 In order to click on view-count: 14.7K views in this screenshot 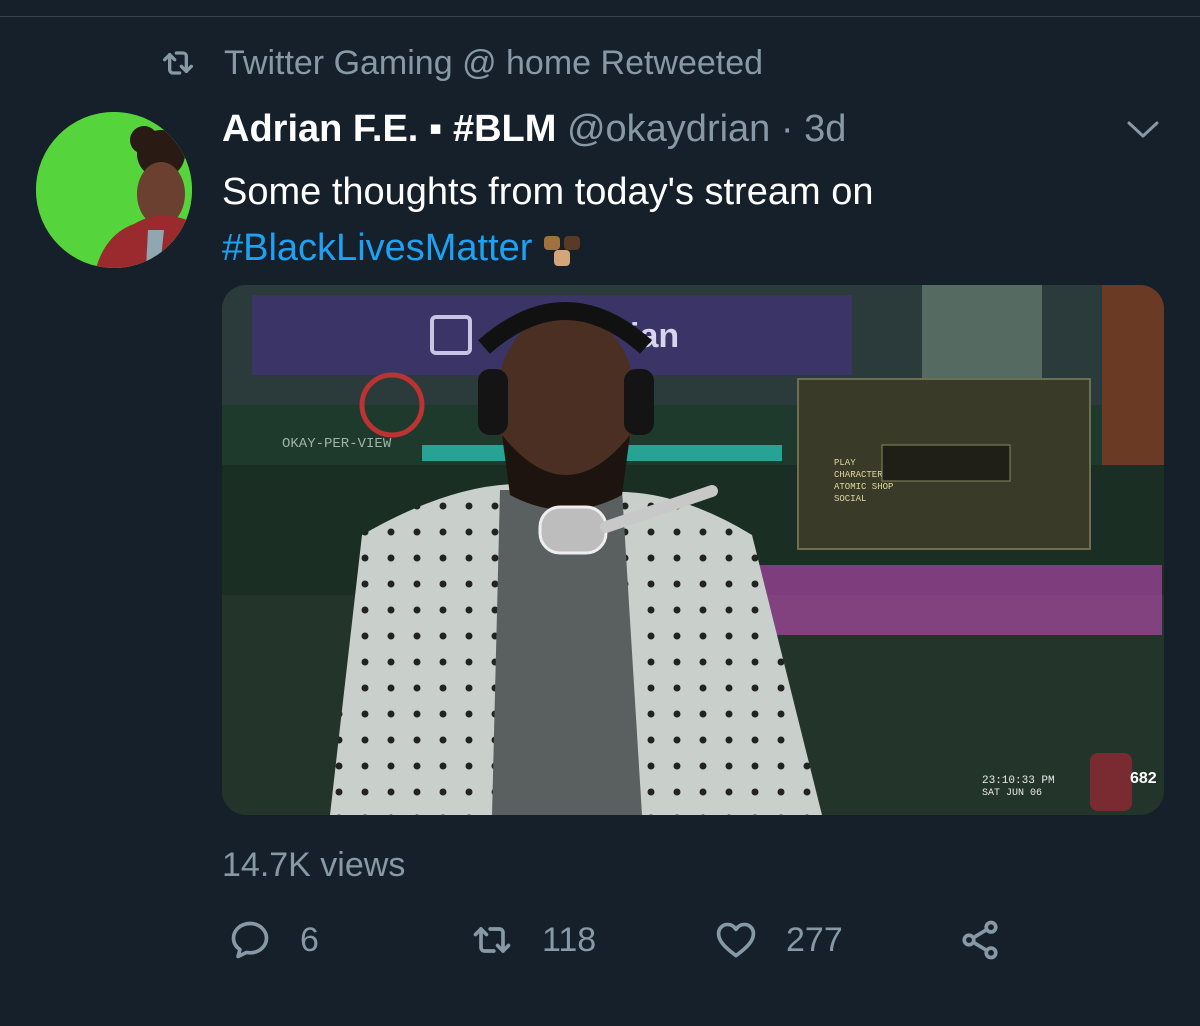, I will do `click(314, 865)`.